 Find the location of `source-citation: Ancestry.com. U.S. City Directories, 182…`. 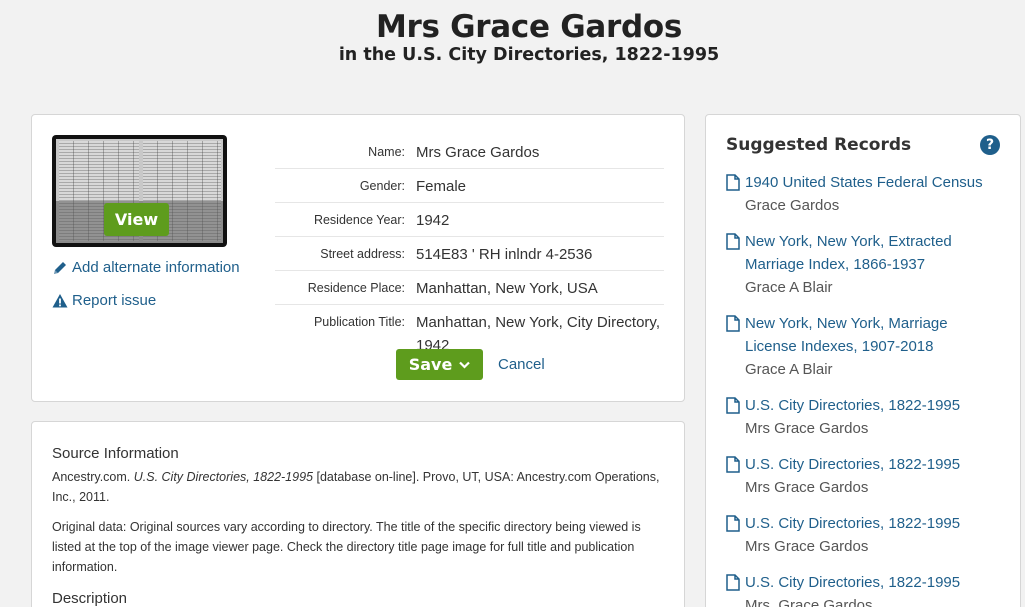

source-citation: Ancestry.com. U.S. City Directories, 182… is located at coordinates (358, 487).